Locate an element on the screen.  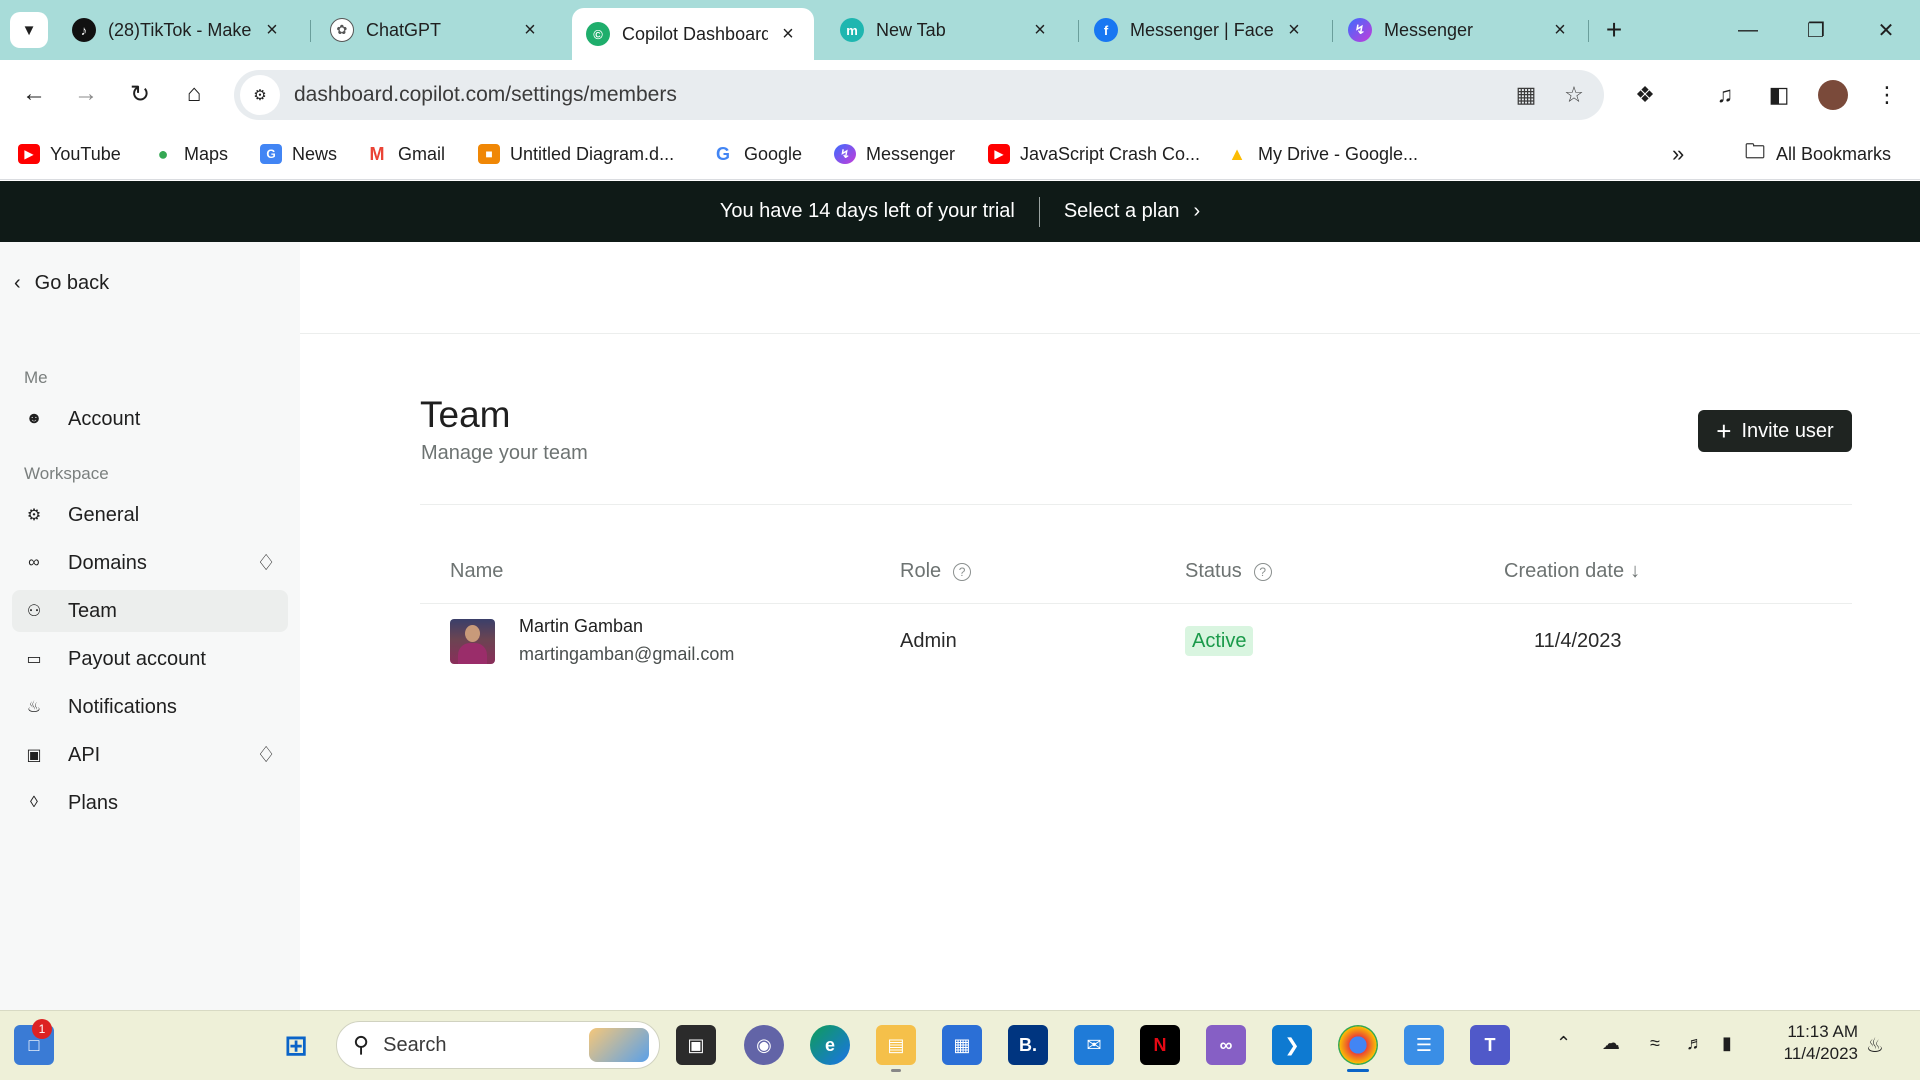
bookmark-all-bookmarks: 🗀 All Bookmarks is located at coordinates (1817, 154).